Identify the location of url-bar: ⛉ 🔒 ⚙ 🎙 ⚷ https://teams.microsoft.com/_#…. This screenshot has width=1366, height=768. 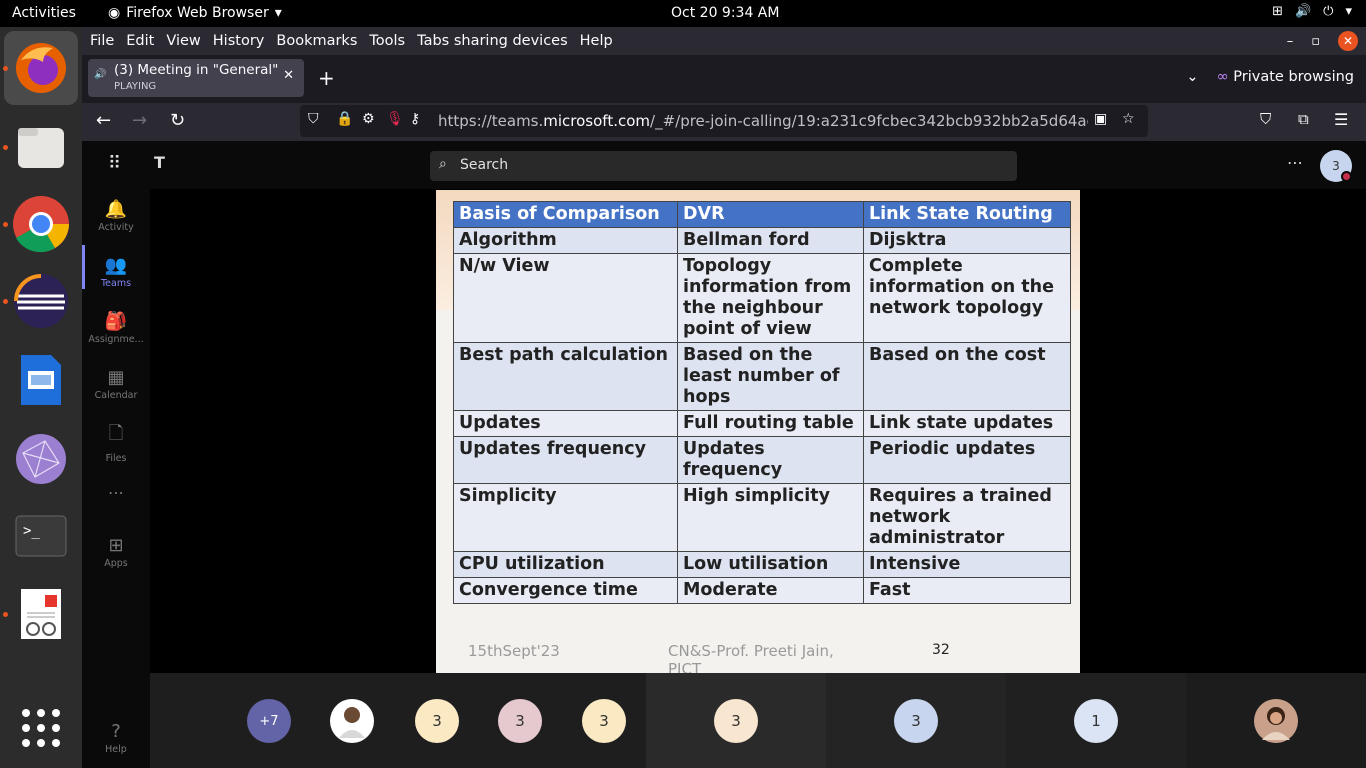
(724, 121).